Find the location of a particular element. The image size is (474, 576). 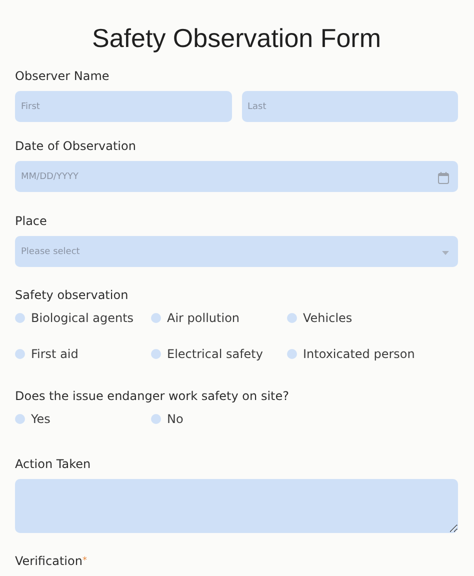

calendar-icon is located at coordinates (443, 178).